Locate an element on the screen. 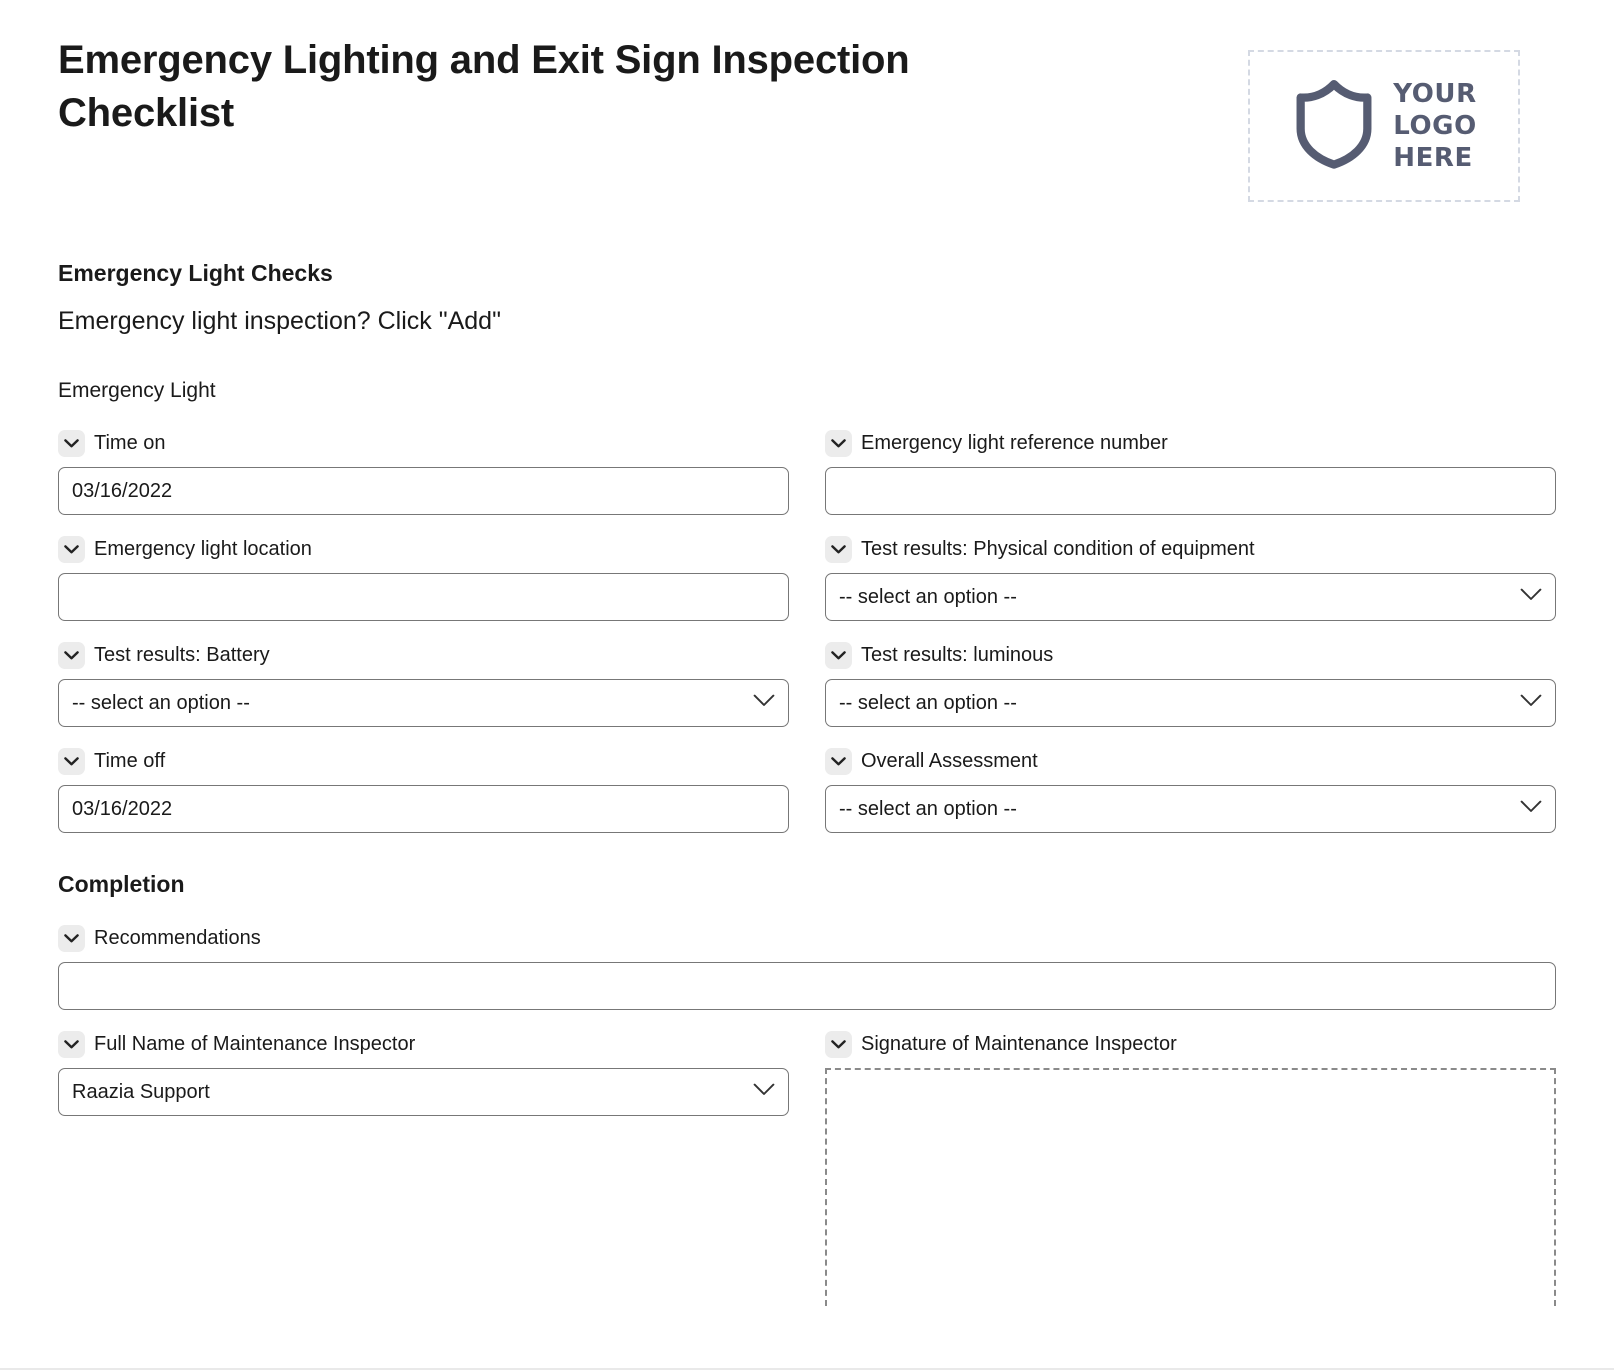 Image resolution: width=1614 pixels, height=1370 pixels. luminous-select-wrap: -- select an option -- is located at coordinates (1190, 703).